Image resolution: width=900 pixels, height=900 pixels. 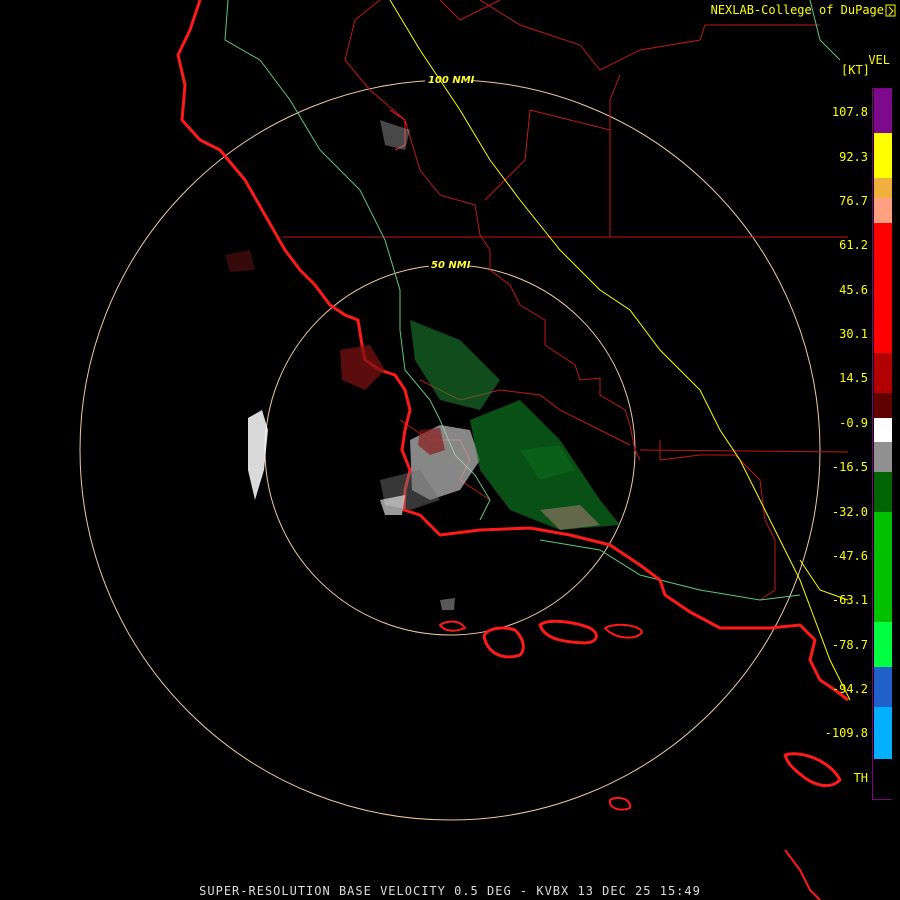 I want to click on legend-tick: 107.8, so click(x=849, y=112).